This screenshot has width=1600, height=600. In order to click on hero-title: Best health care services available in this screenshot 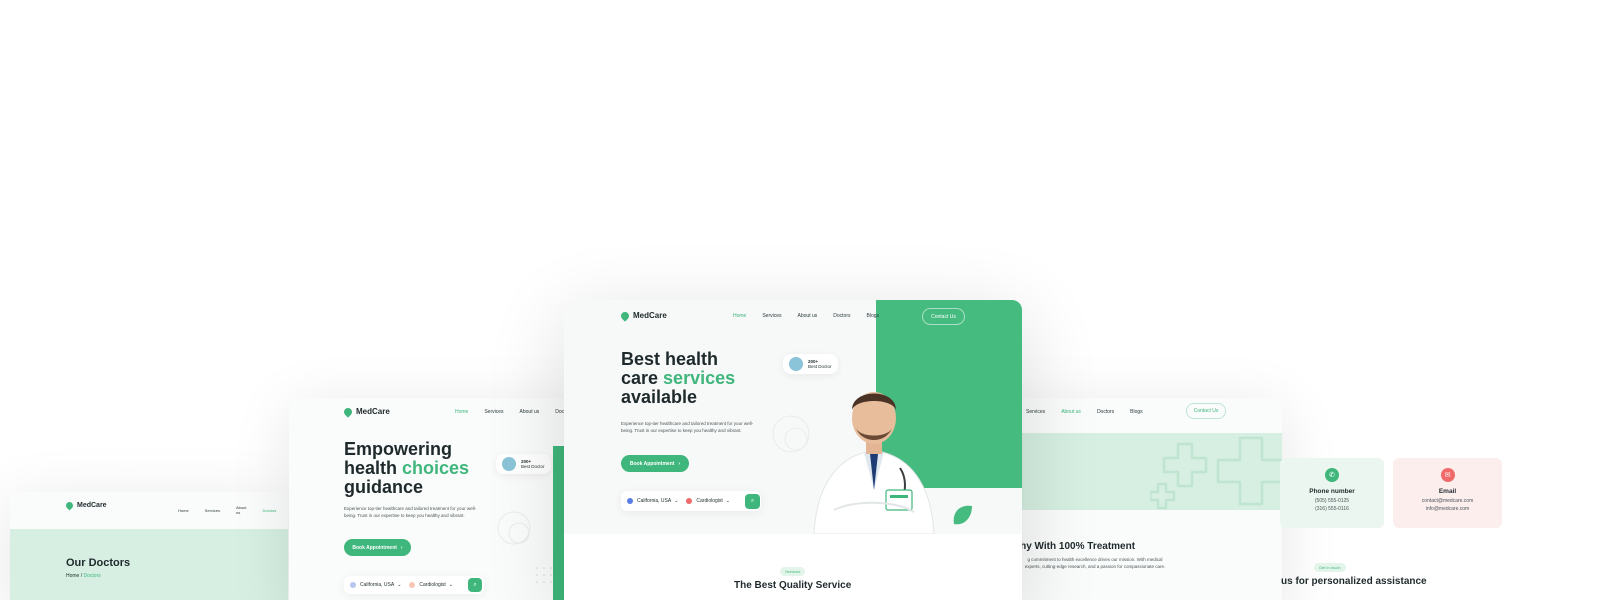, I will do `click(678, 378)`.